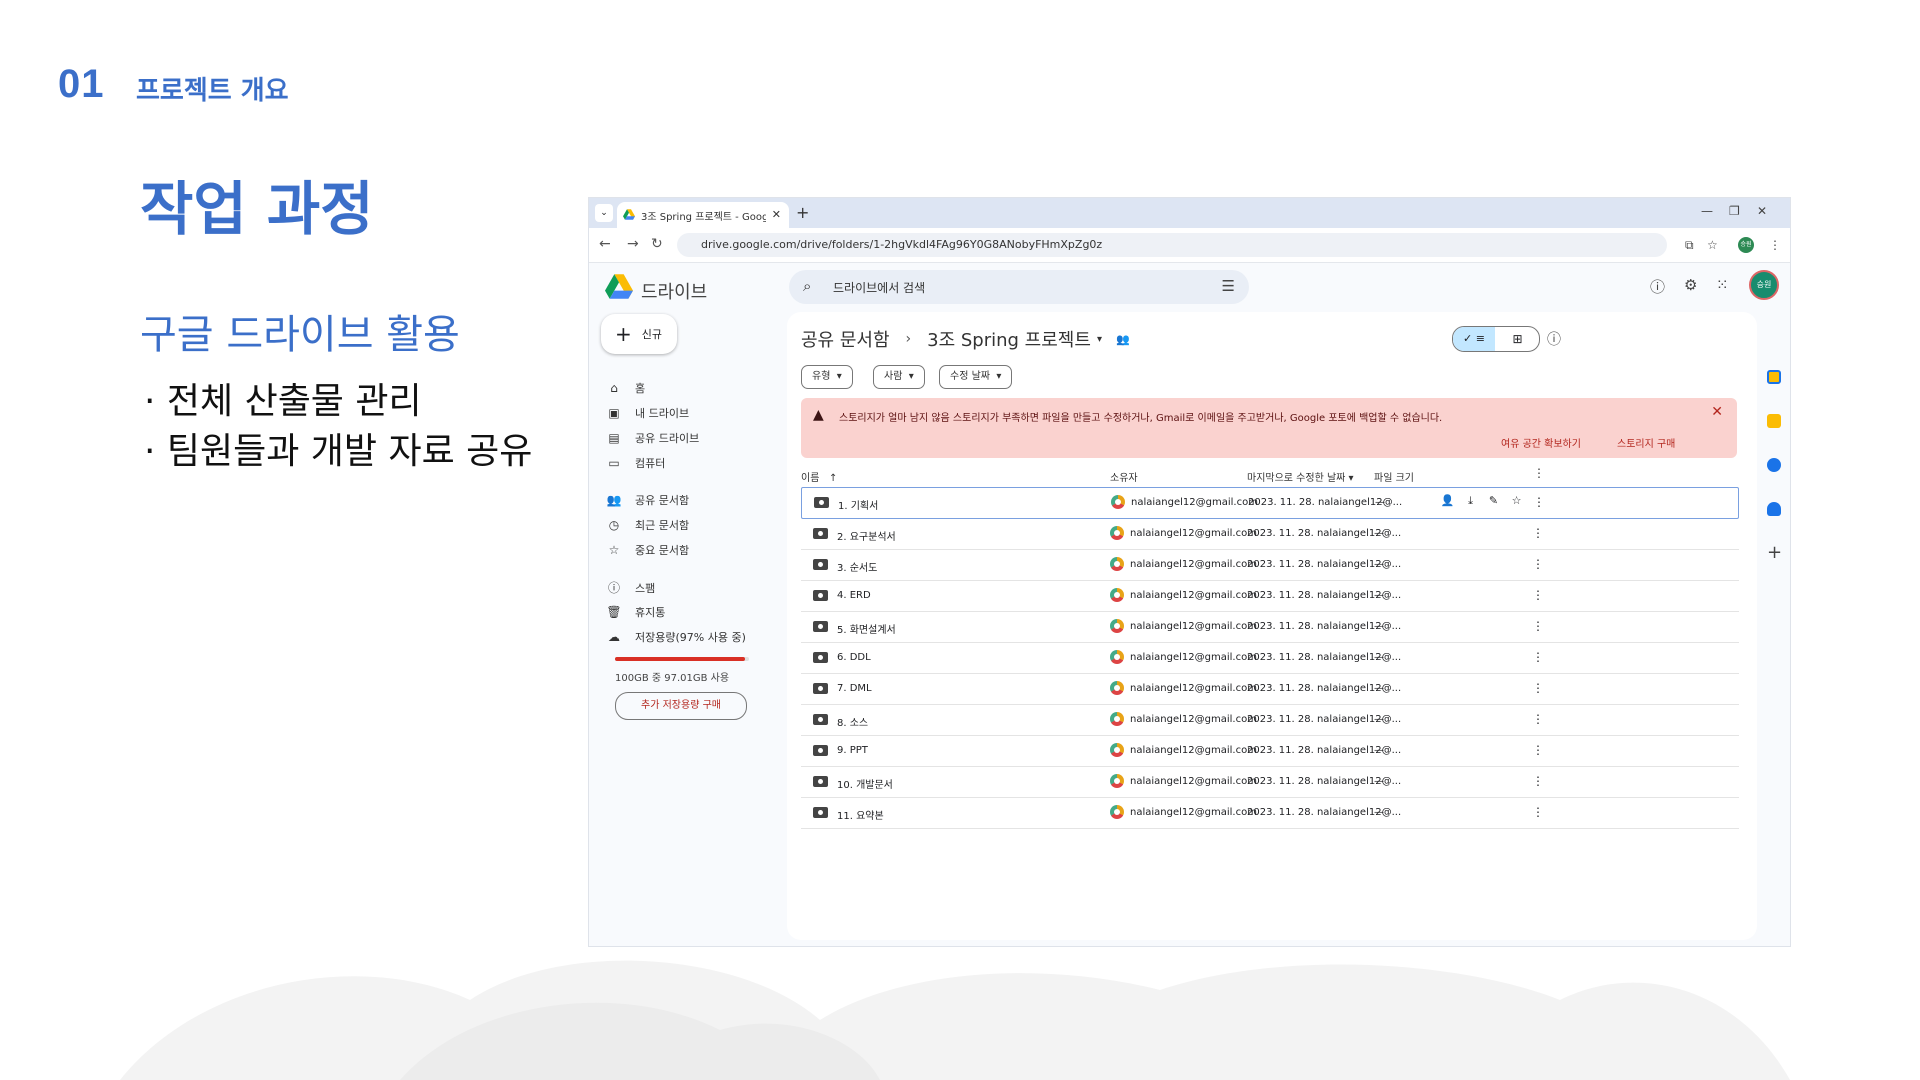 This screenshot has width=1920, height=1080. I want to click on help-icon: ⓘ, so click(1657, 286).